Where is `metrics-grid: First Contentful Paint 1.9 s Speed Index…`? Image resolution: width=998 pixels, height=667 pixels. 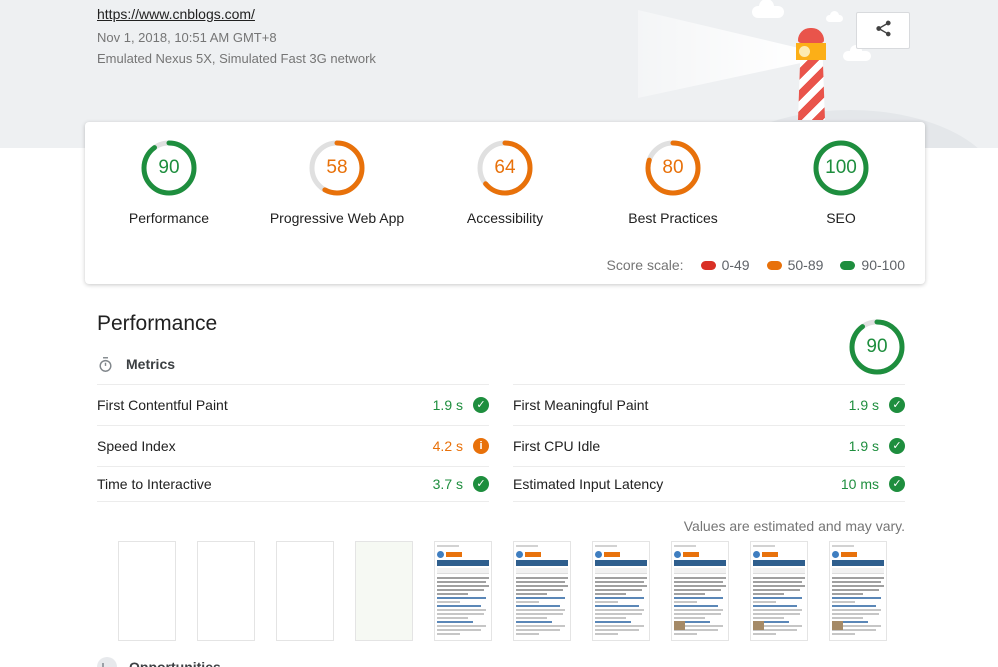 metrics-grid: First Contentful Paint 1.9 s Speed Index… is located at coordinates (501, 443).